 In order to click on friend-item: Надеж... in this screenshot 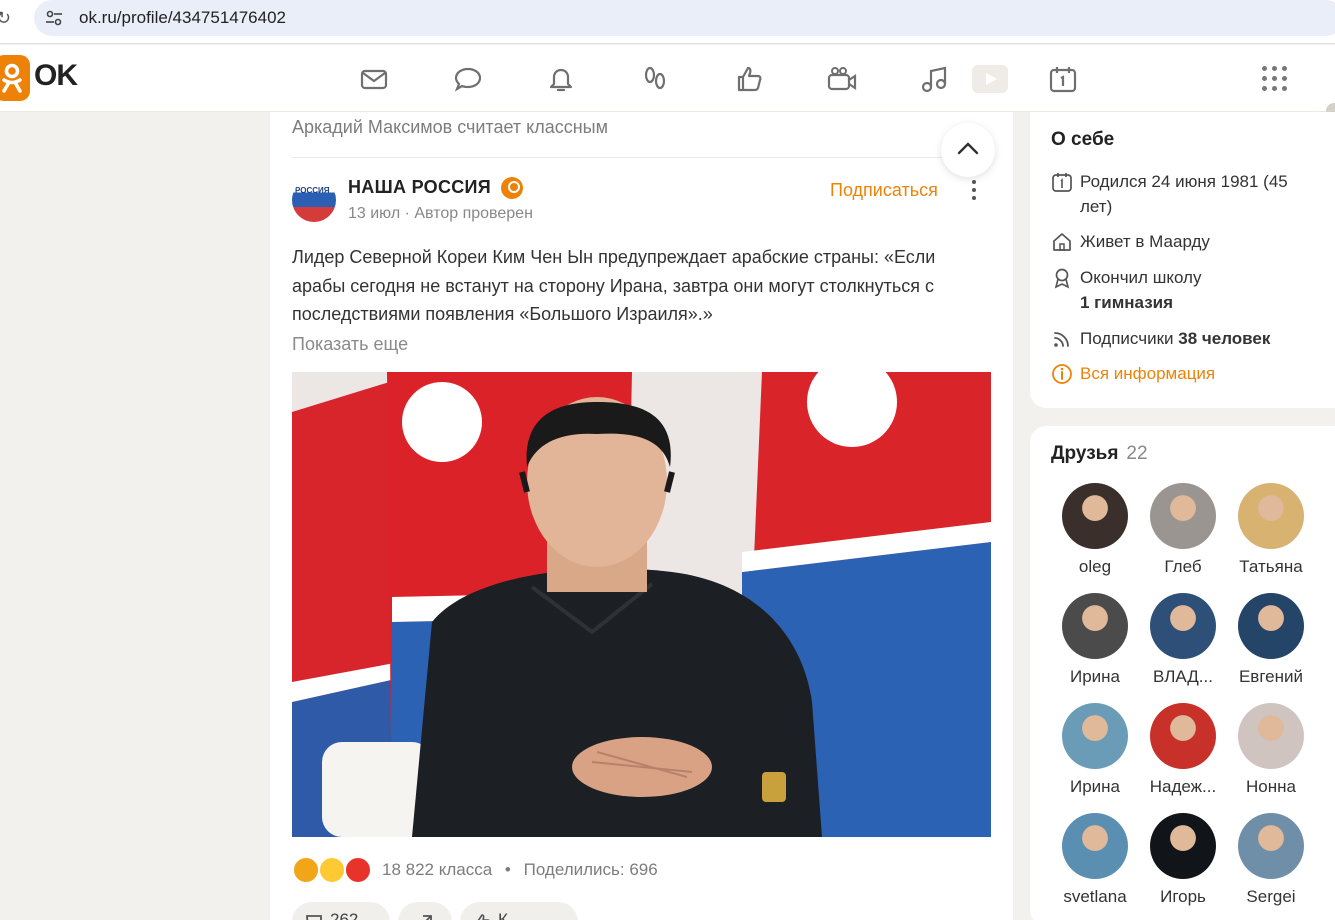, I will do `click(1183, 750)`.